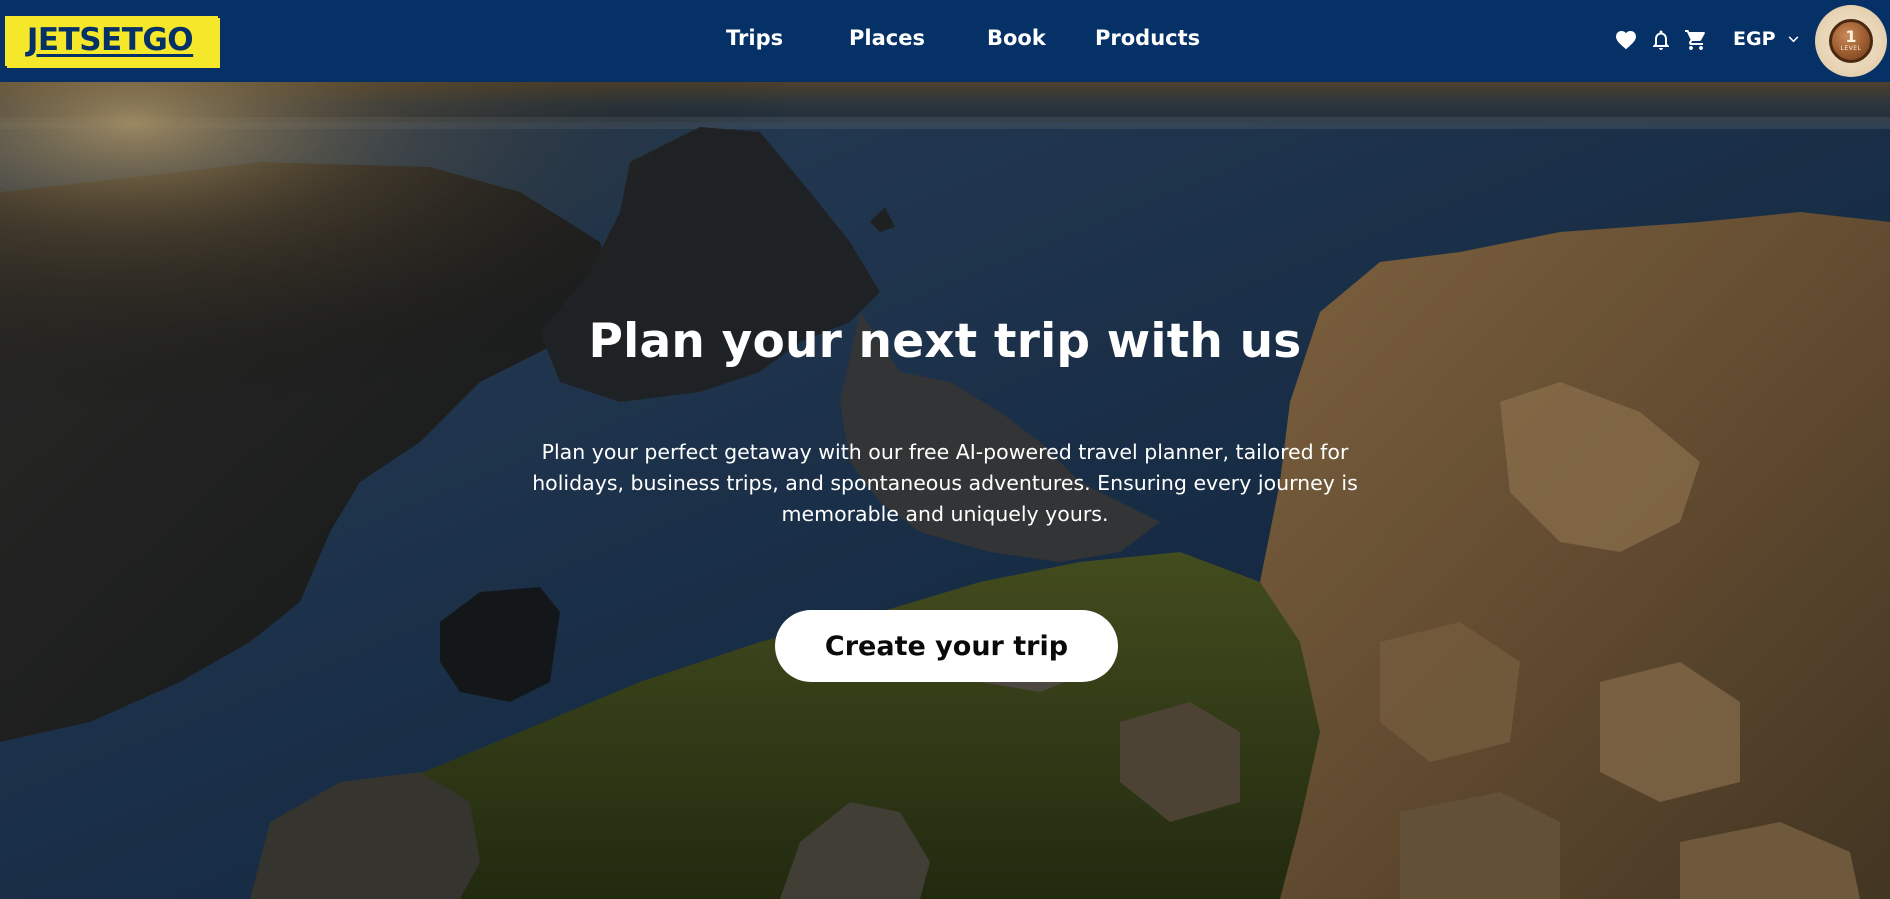  I want to click on level-badge-icon: 1 LEVEL, so click(1851, 41).